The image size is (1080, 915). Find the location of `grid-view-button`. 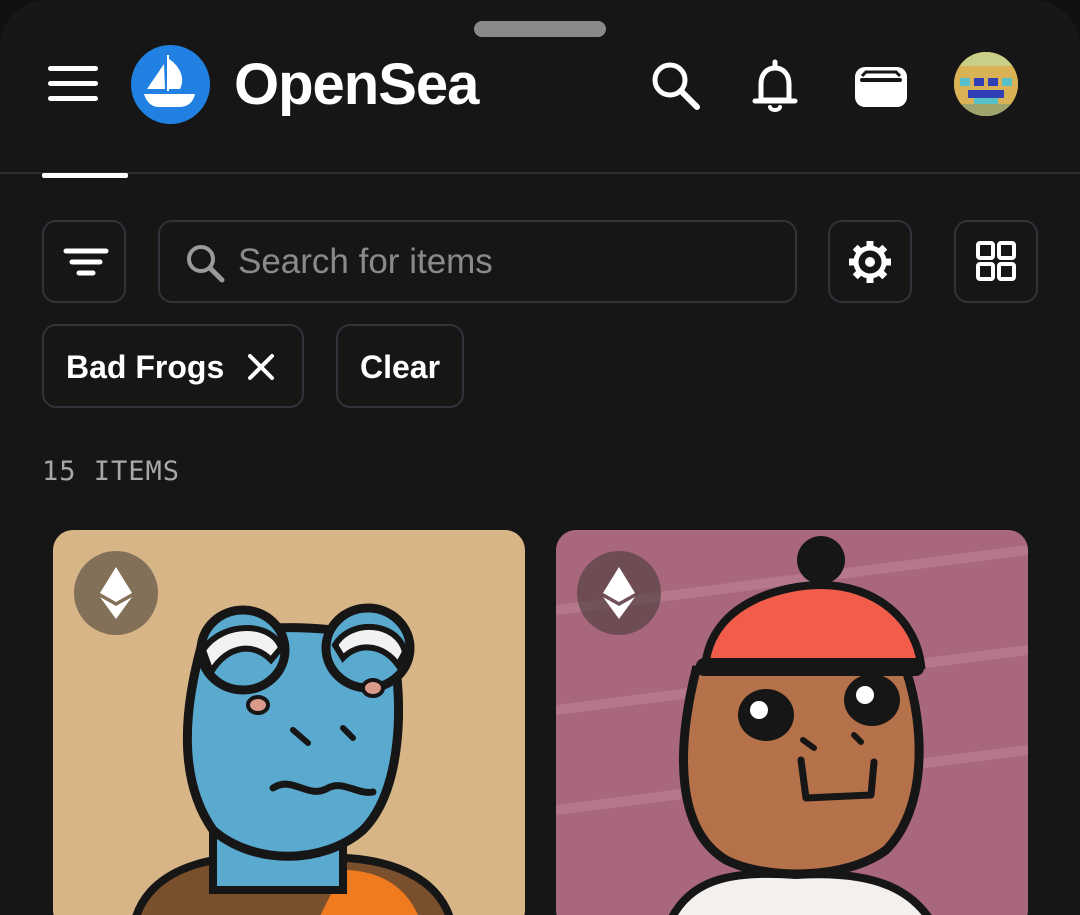

grid-view-button is located at coordinates (996, 261).